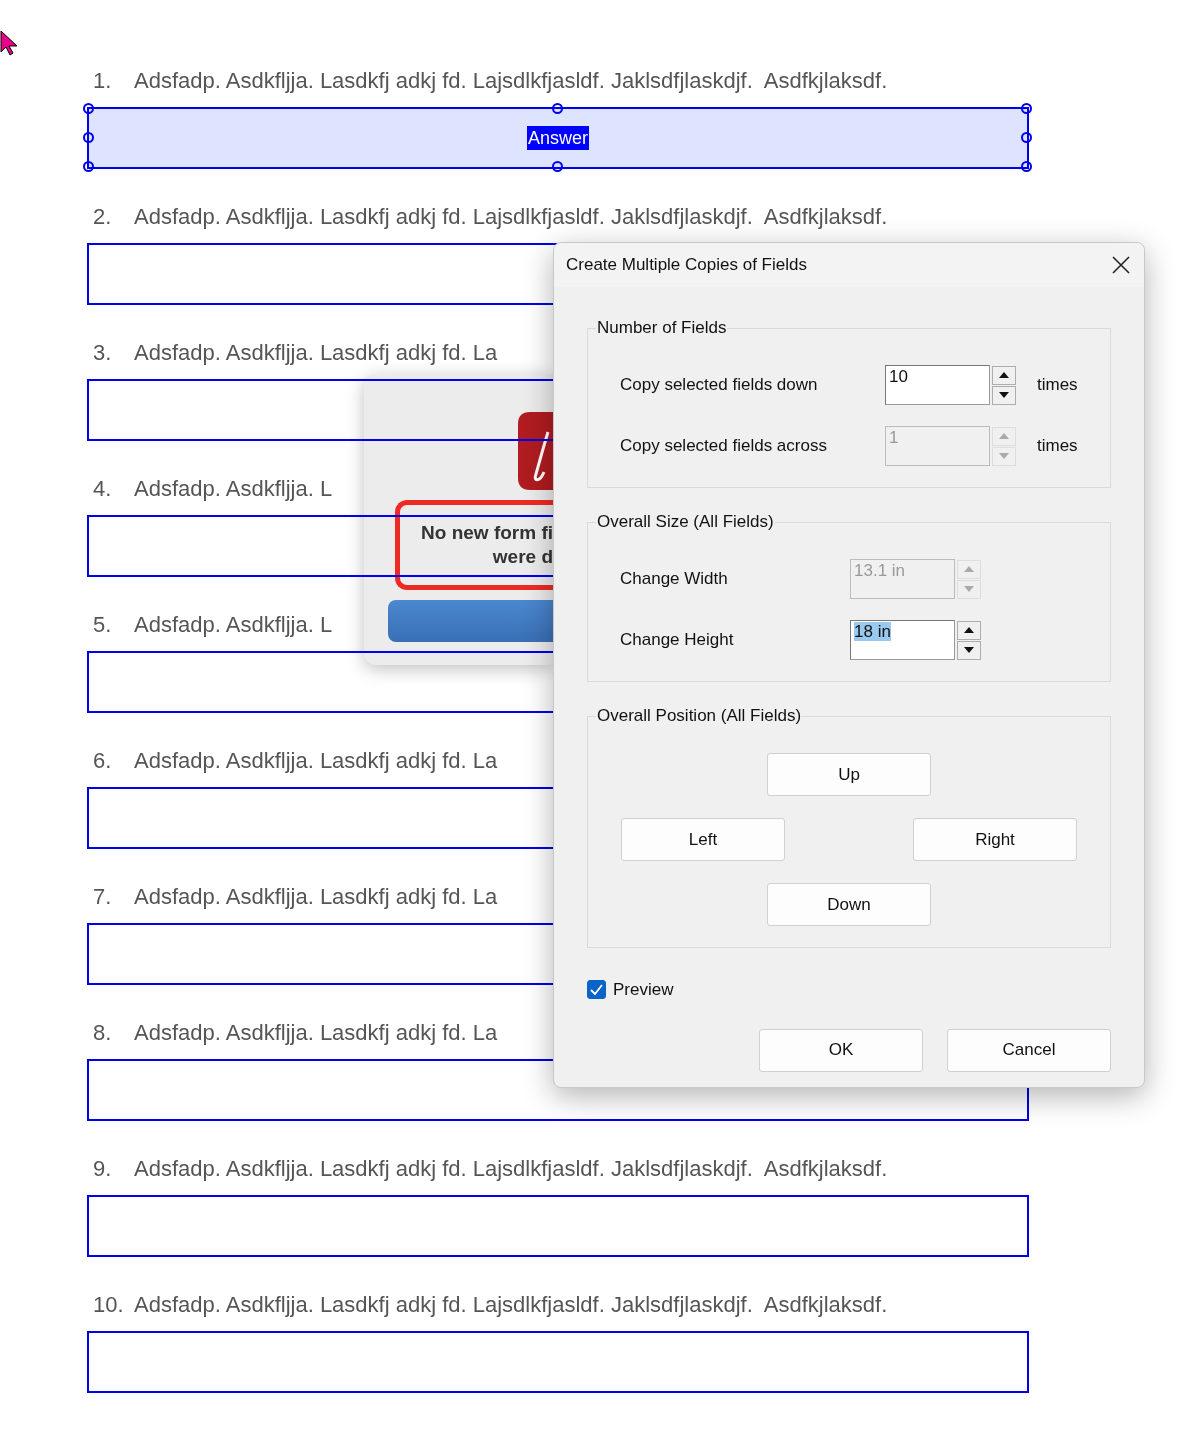 Image resolution: width=1204 pixels, height=1442 pixels. I want to click on number-field: 18 in, so click(902, 640).